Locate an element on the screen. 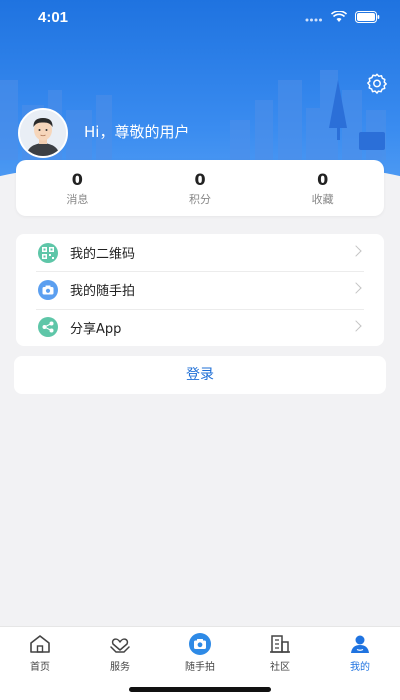  tab-mine: 我的 is located at coordinates (360, 653).